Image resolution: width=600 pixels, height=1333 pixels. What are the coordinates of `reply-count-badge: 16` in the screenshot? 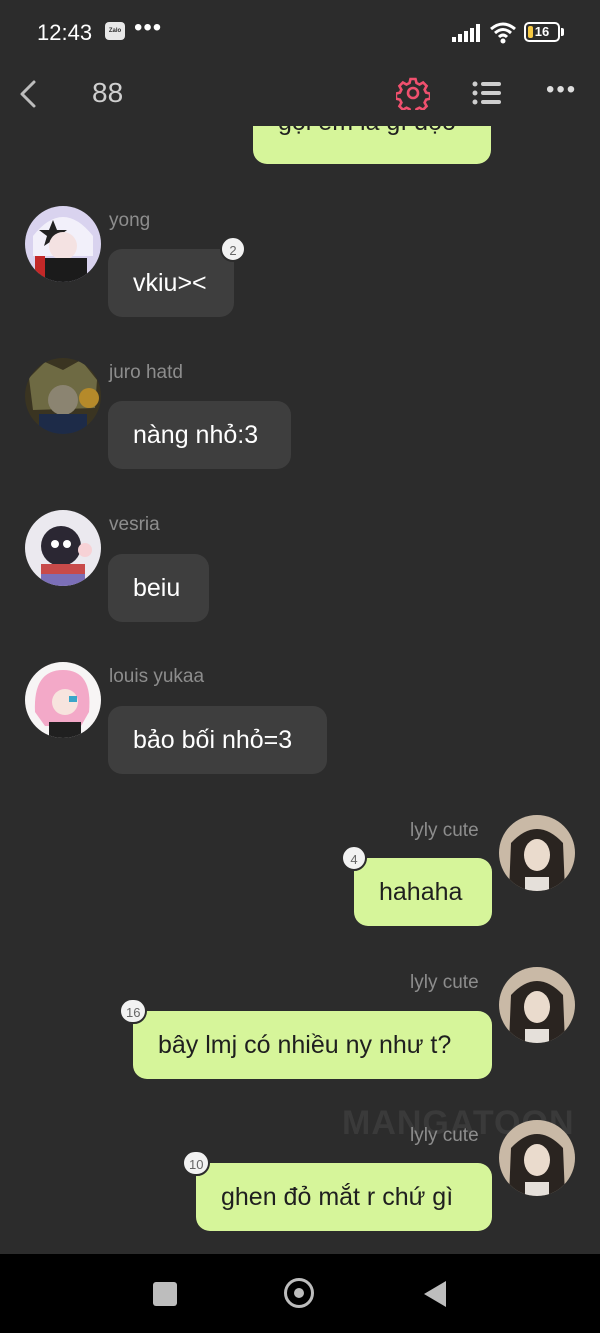 It's located at (133, 1011).